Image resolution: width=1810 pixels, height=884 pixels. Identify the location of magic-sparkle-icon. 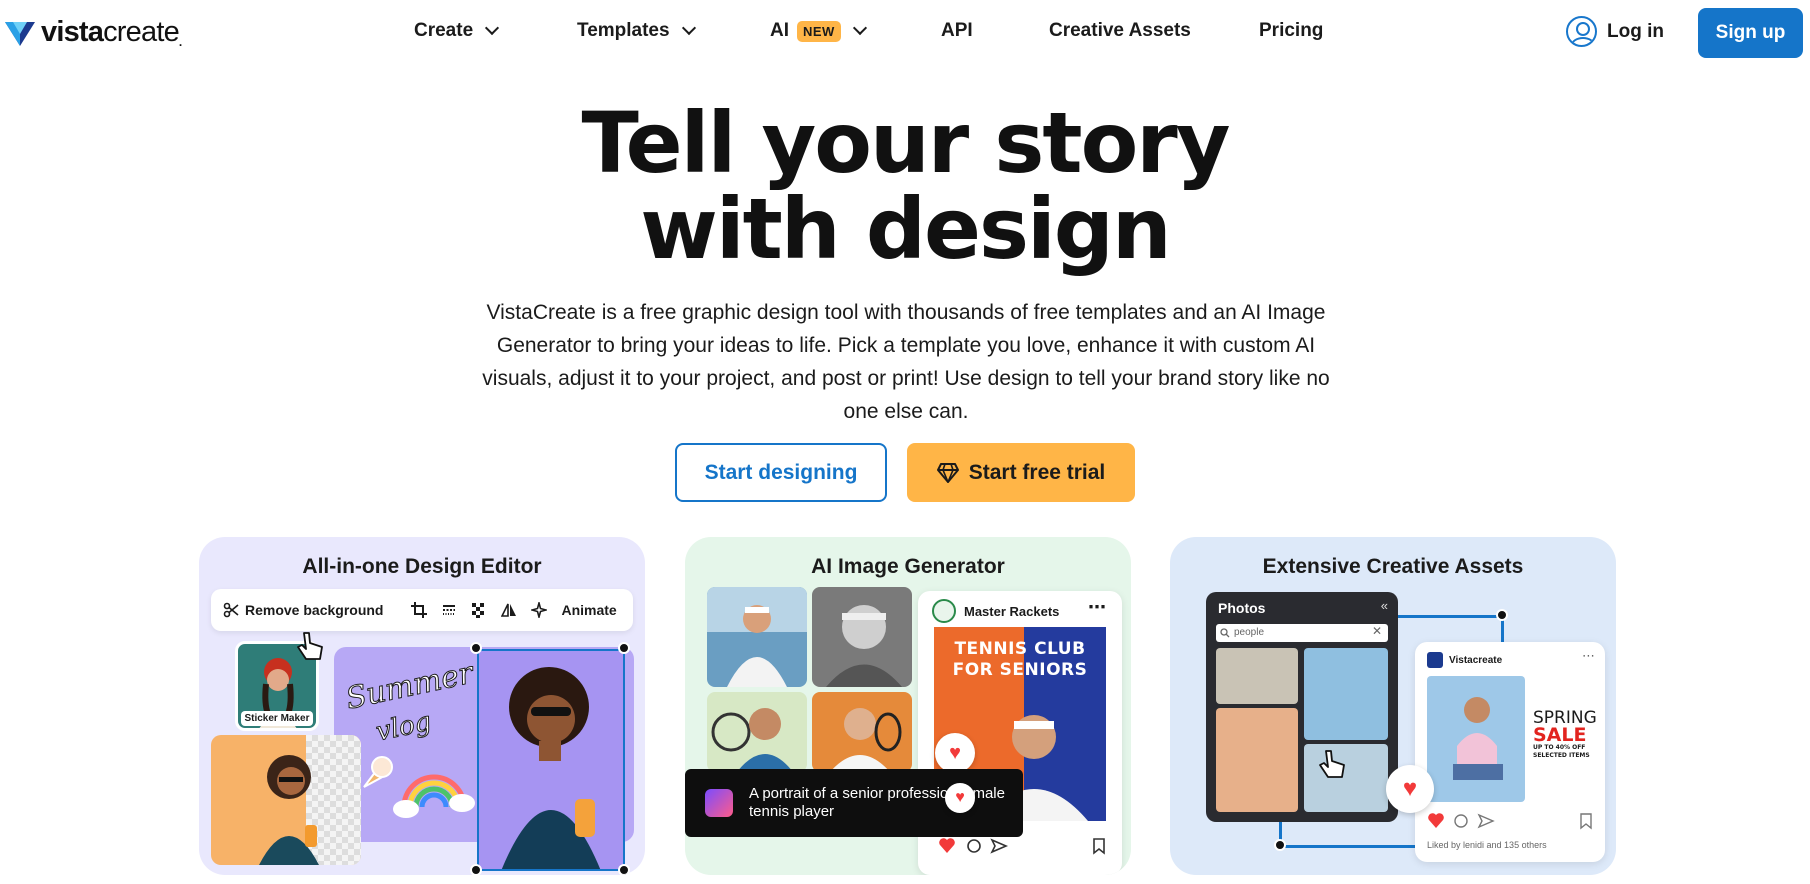
(539, 610).